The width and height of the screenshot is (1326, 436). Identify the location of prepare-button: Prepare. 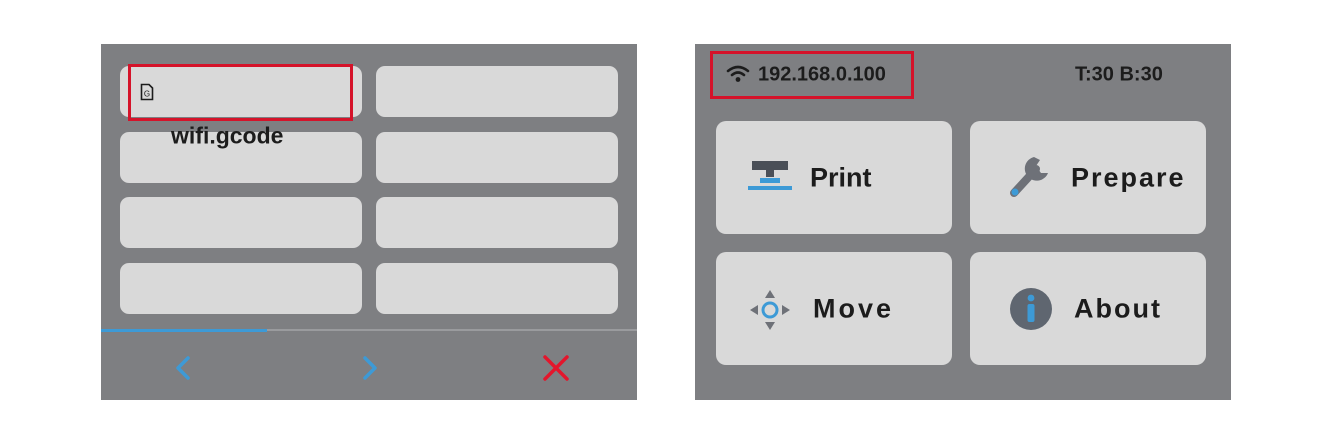
(1088, 177).